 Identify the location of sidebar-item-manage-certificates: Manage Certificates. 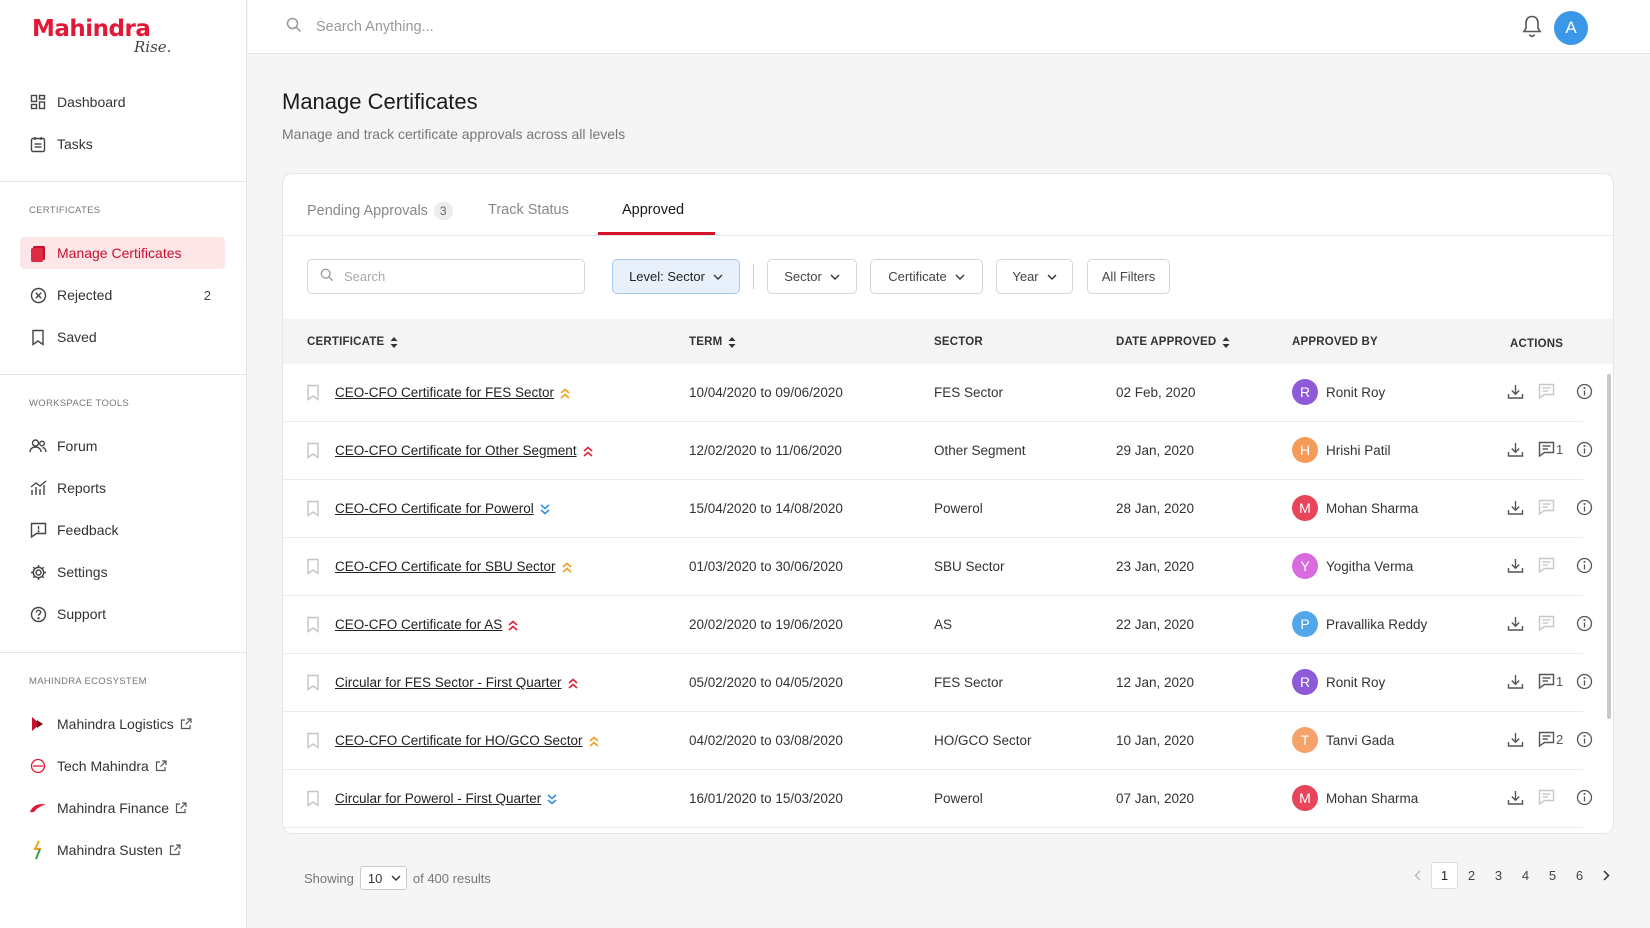
(122, 253).